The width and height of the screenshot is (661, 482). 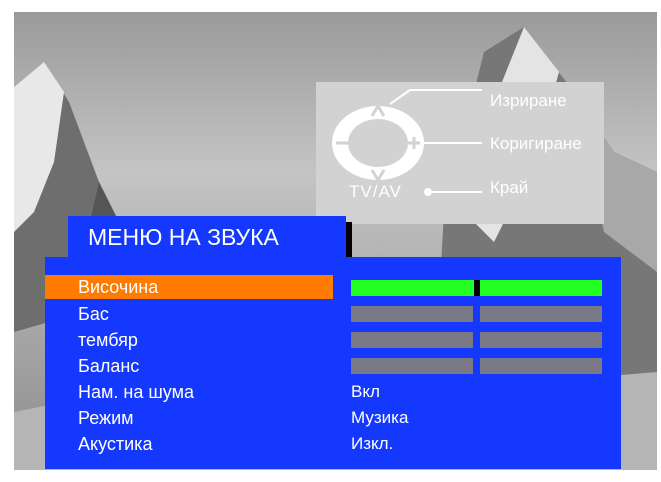 I want to click on noise-reduction-value: Вкл, so click(x=365, y=392).